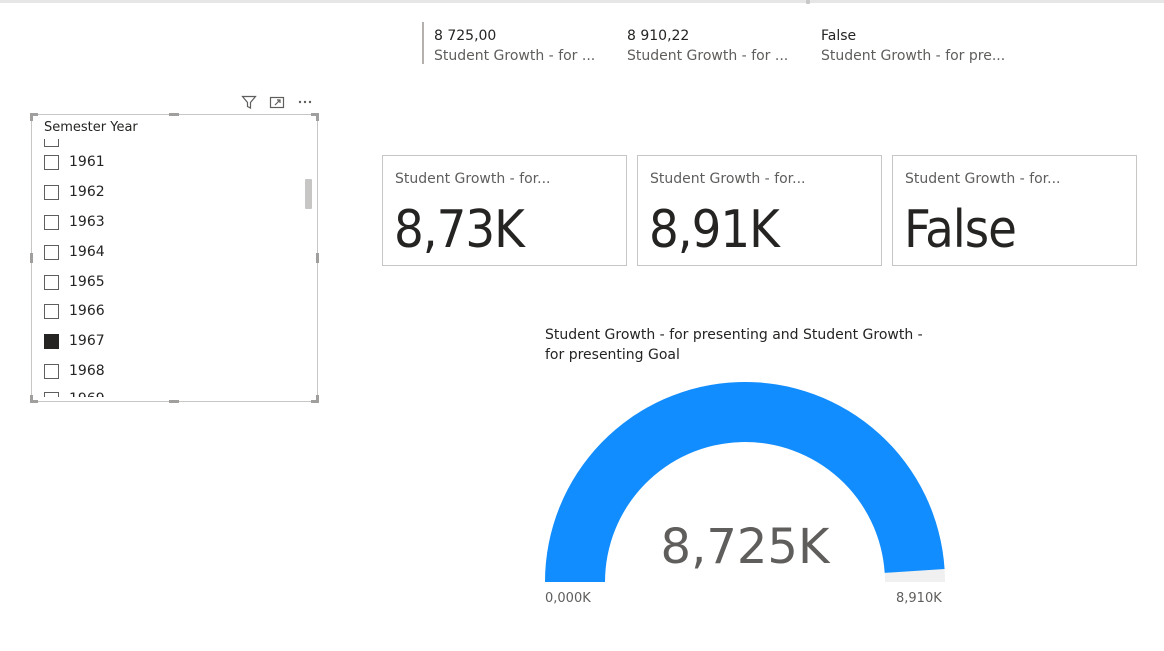 The image size is (1164, 651). I want to click on slicer-scrollbar, so click(308, 194).